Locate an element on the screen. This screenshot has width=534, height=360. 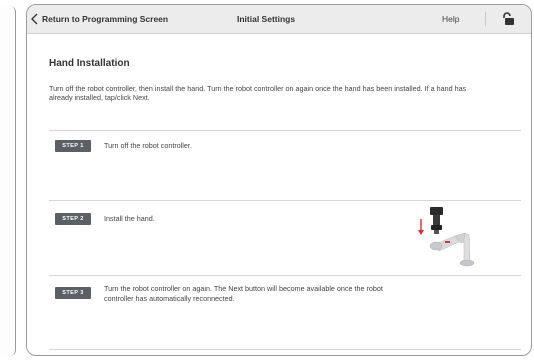
return-to-programming-button: Return to Programming Screen is located at coordinates (98, 19).